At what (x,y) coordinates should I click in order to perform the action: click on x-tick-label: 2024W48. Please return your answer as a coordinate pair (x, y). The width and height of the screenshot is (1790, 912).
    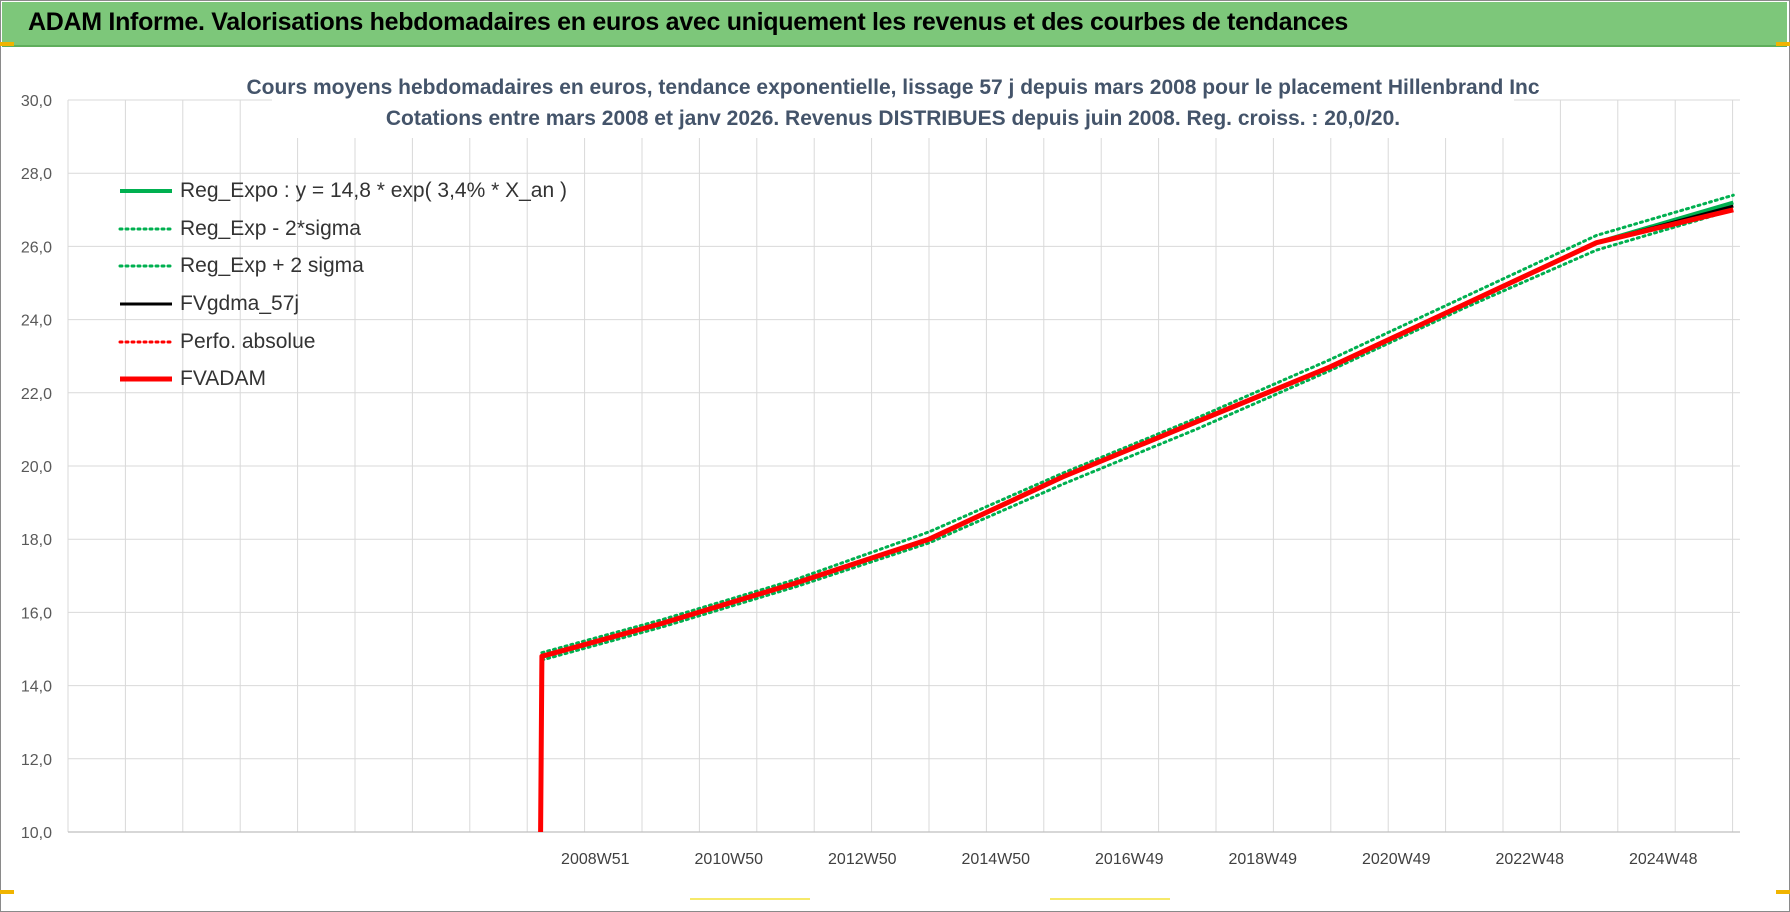
    Looking at the image, I should click on (1663, 859).